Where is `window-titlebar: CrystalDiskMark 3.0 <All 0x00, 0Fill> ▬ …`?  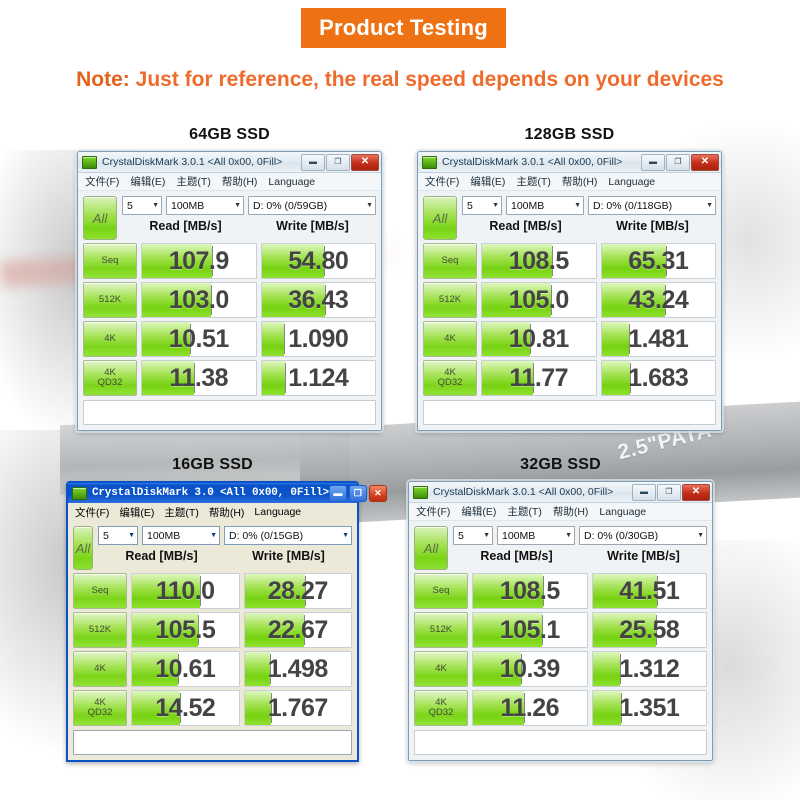 window-titlebar: CrystalDiskMark 3.0 <All 0x00, 0Fill> ▬ … is located at coordinates (227, 493).